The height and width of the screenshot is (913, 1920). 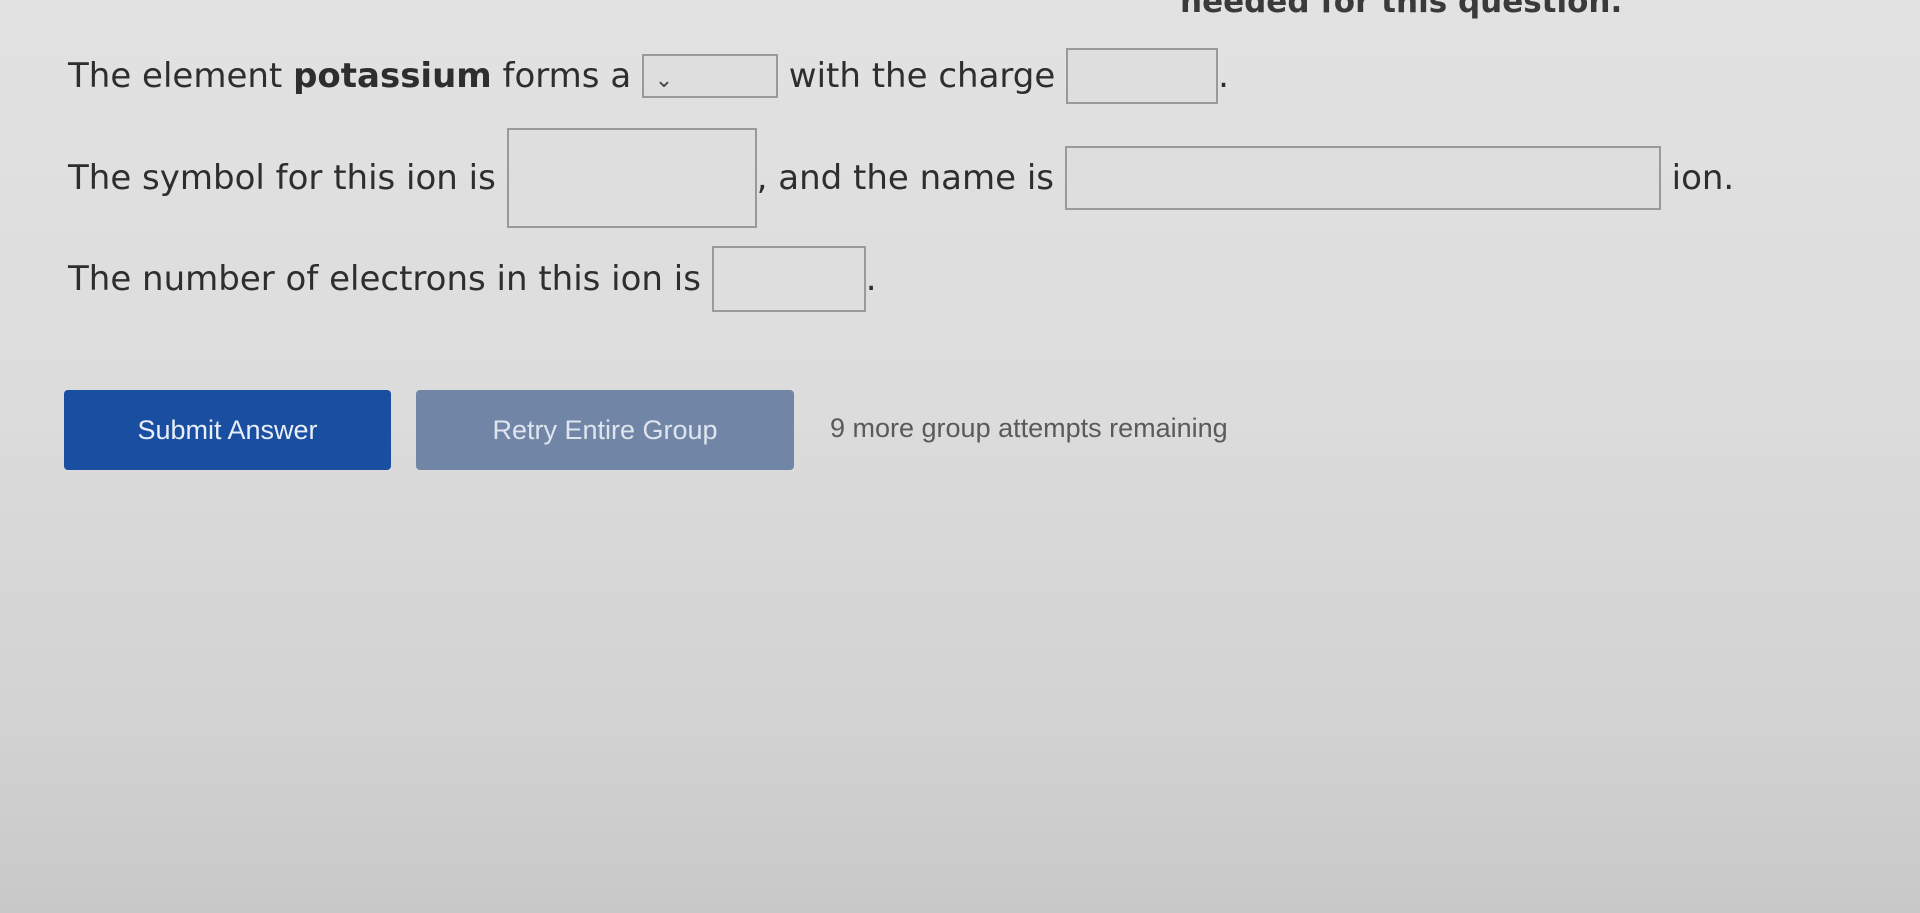 I want to click on chevron-down-icon: ⌄, so click(x=664, y=80).